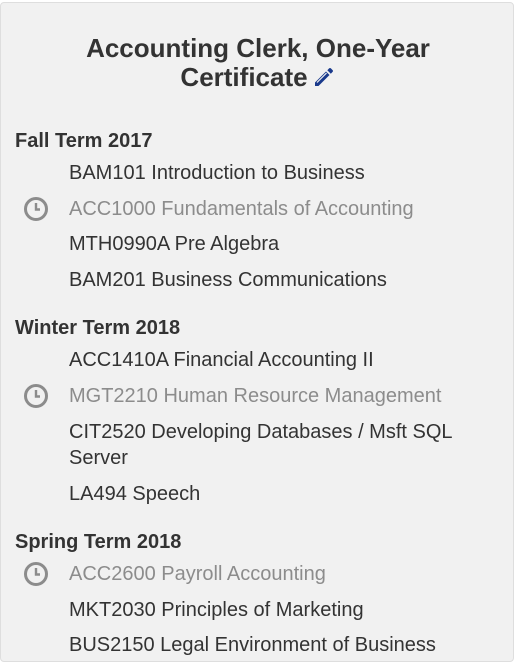 This screenshot has height=662, width=516. Describe the element at coordinates (284, 494) in the screenshot. I see `course-item: LA494 Speech` at that location.